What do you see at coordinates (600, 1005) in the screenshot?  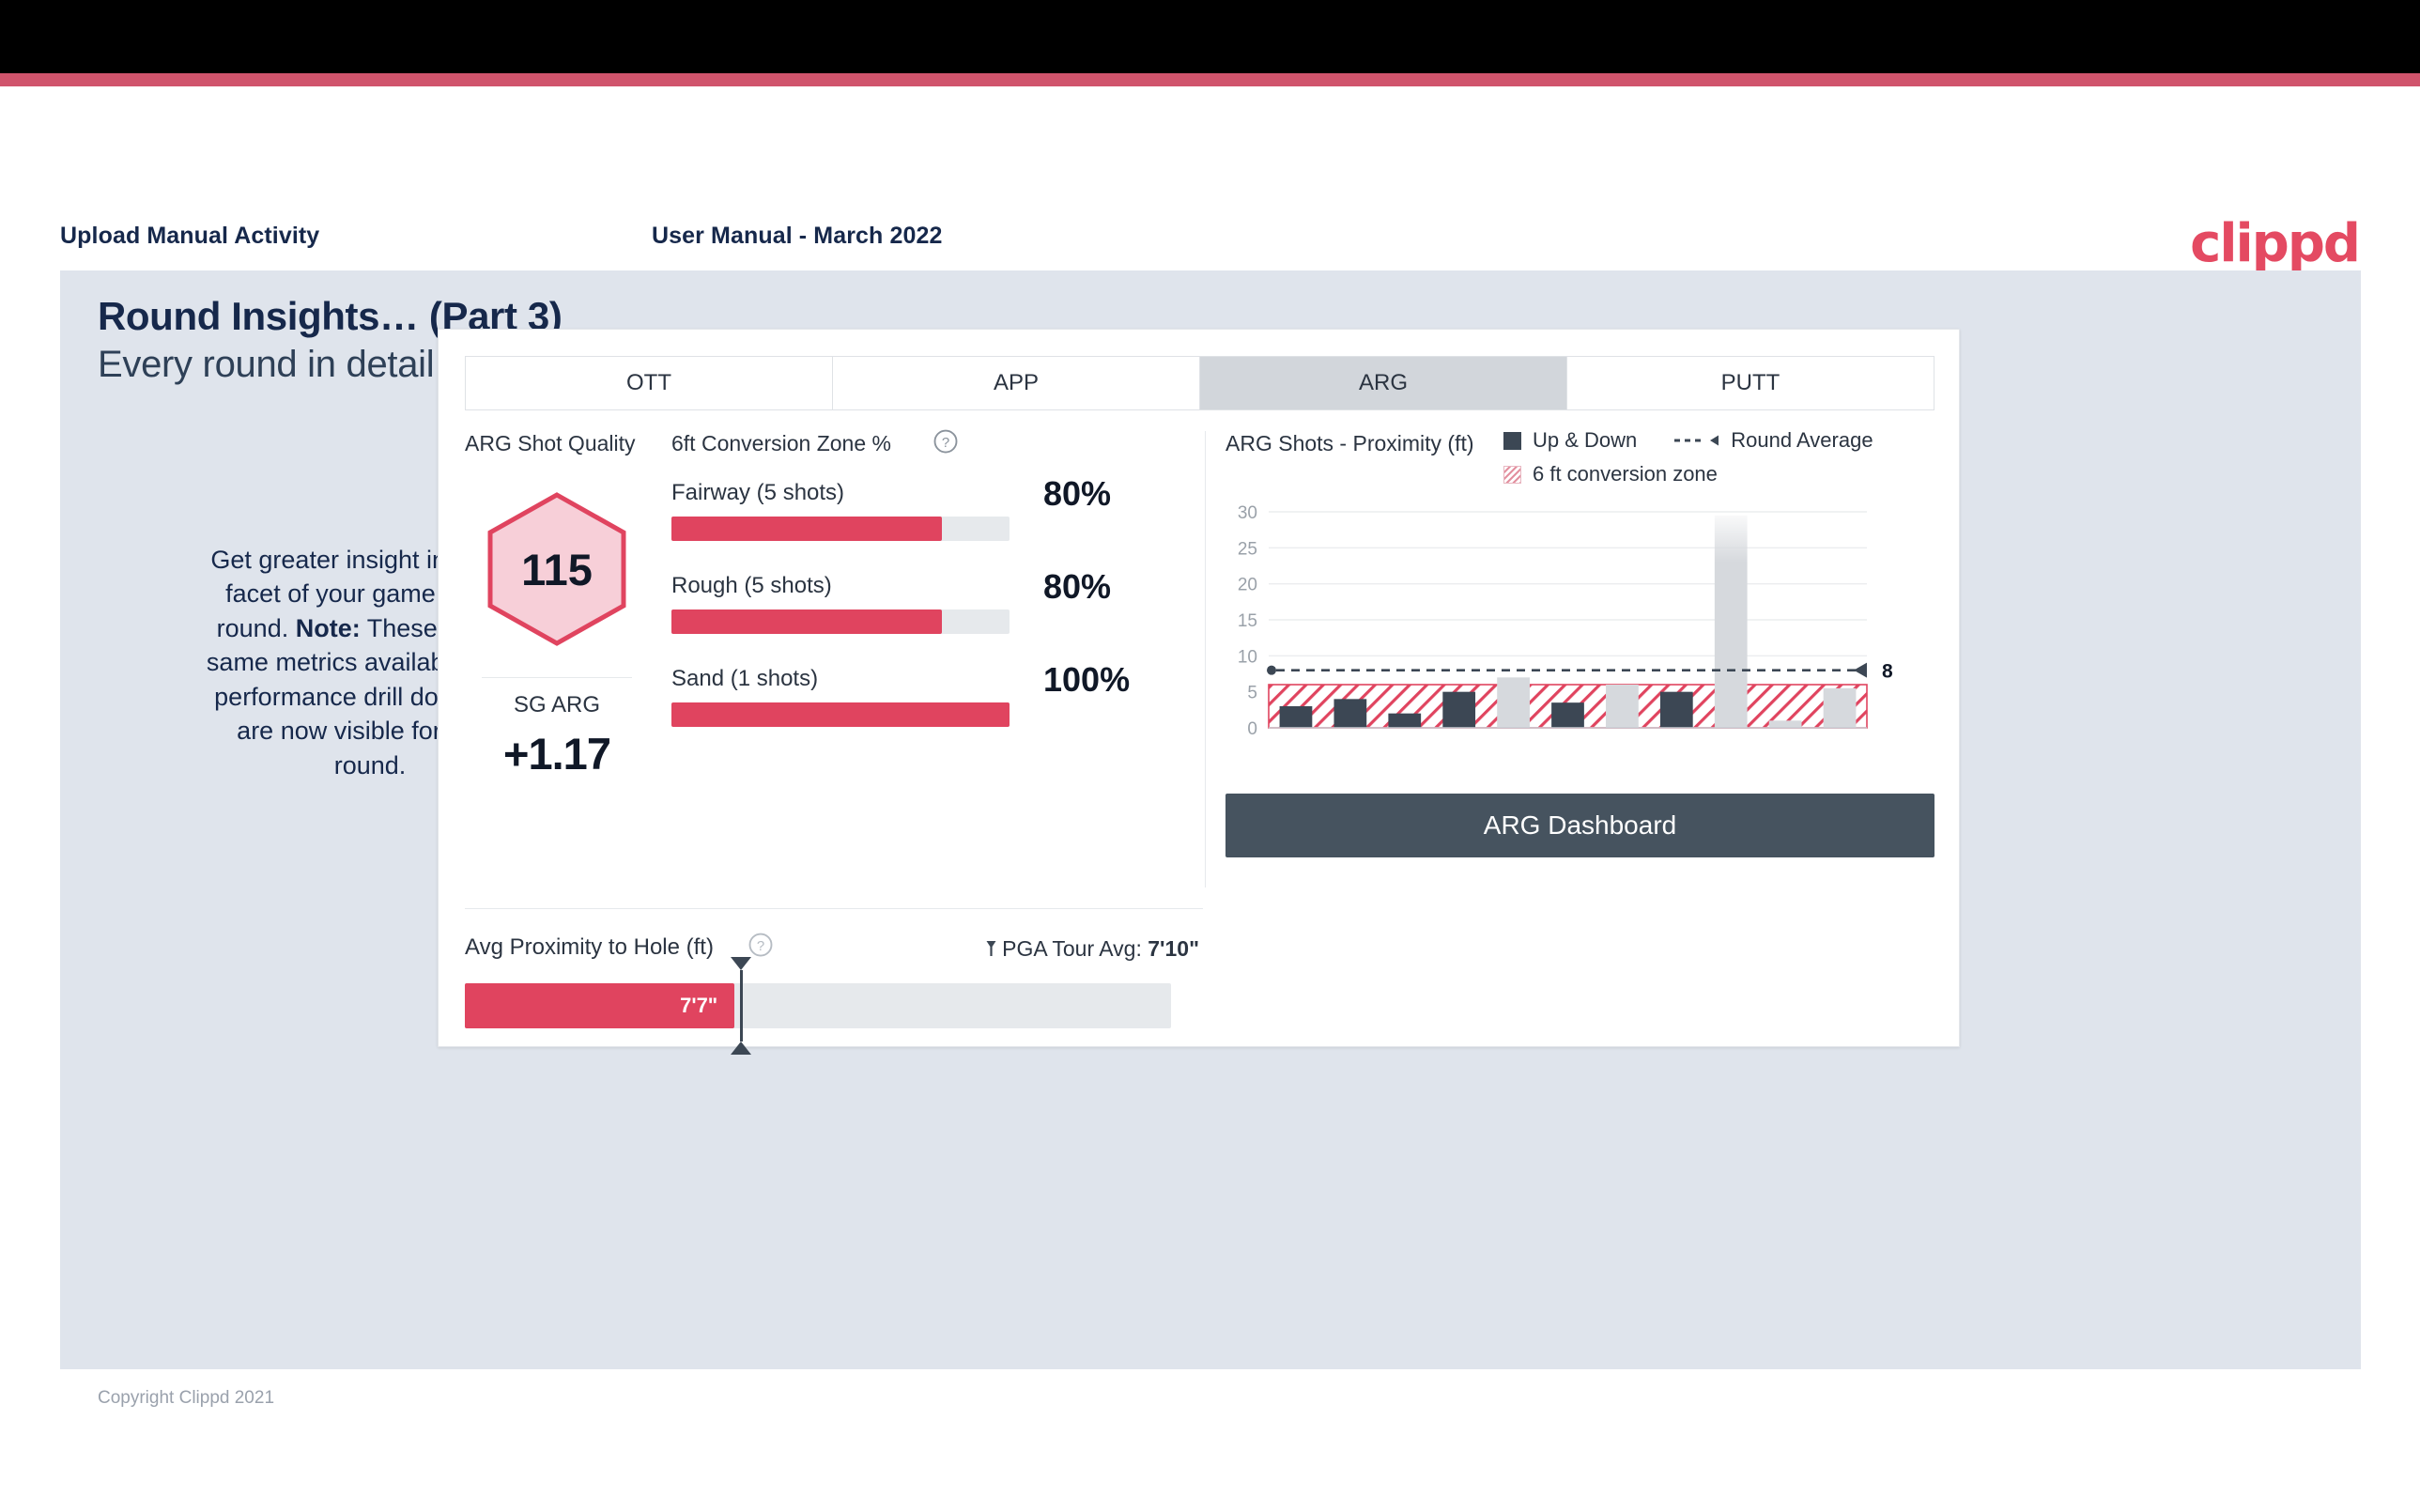 I see `proximity-fill: 7'7"` at bounding box center [600, 1005].